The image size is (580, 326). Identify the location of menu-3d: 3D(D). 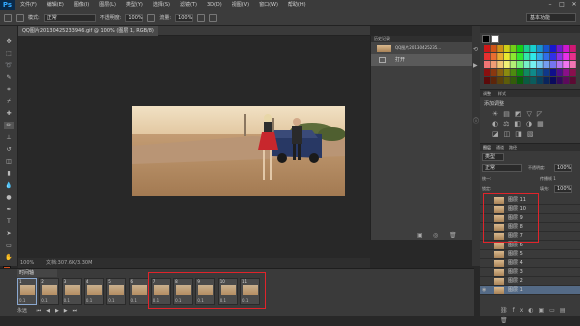
(214, 5).